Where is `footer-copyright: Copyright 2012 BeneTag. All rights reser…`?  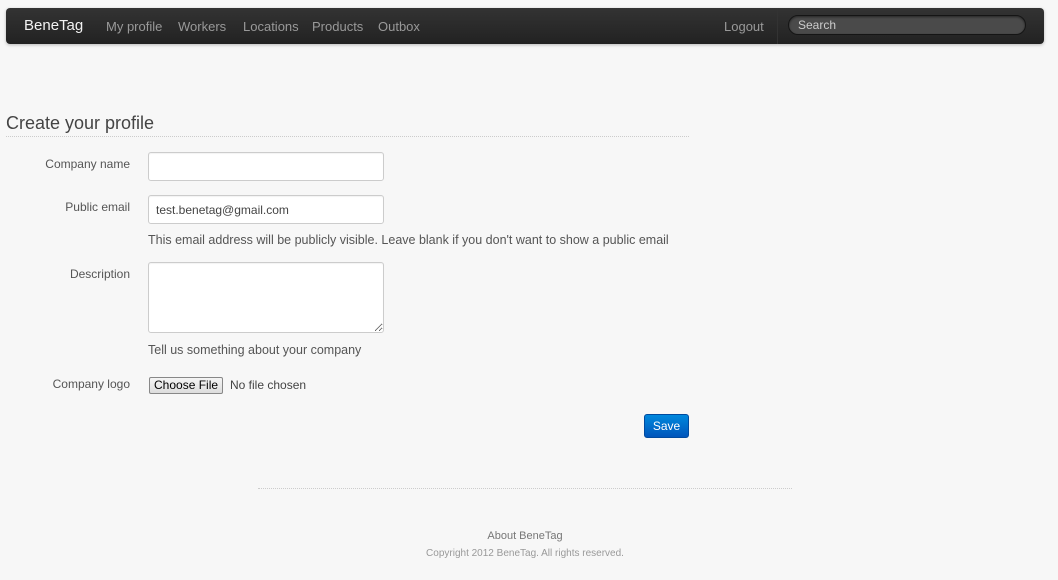
footer-copyright: Copyright 2012 BeneTag. All rights reser… is located at coordinates (525, 553).